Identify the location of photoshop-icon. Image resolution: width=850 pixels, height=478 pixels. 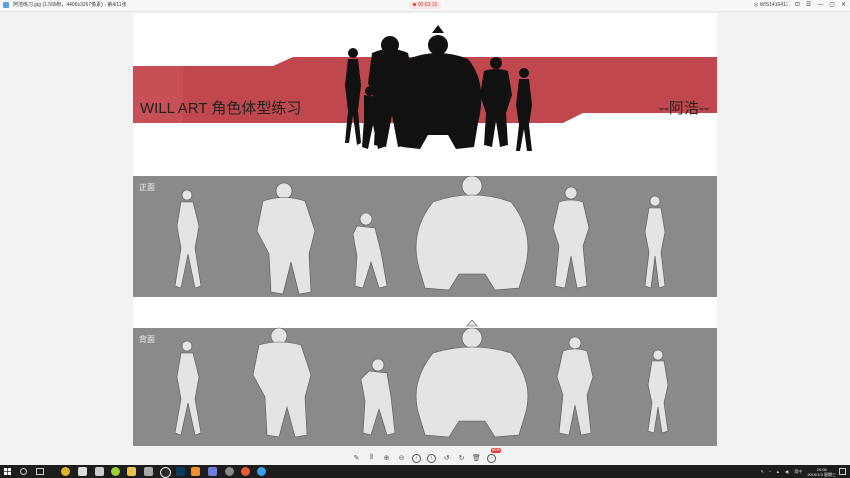
(180, 471).